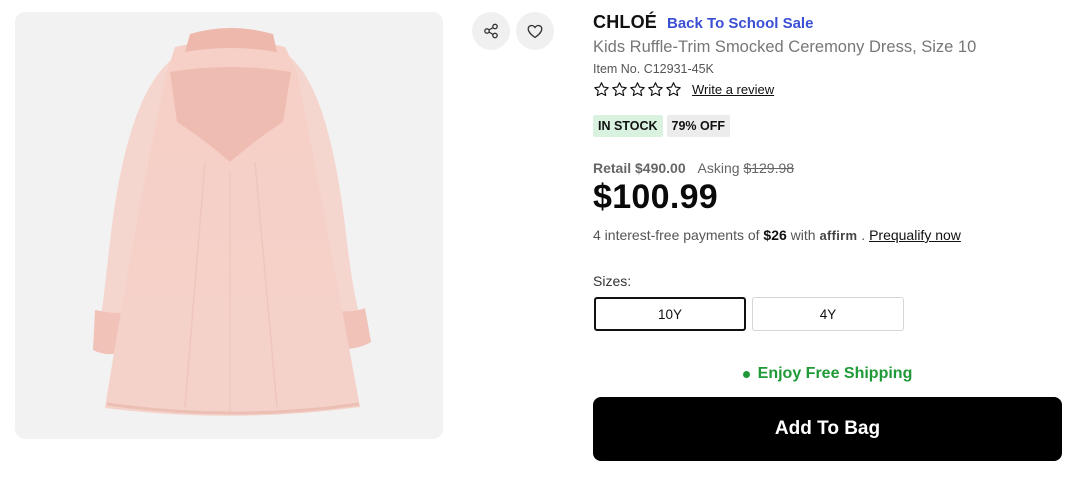  What do you see at coordinates (733, 89) in the screenshot?
I see `write-review-link: Write a review` at bounding box center [733, 89].